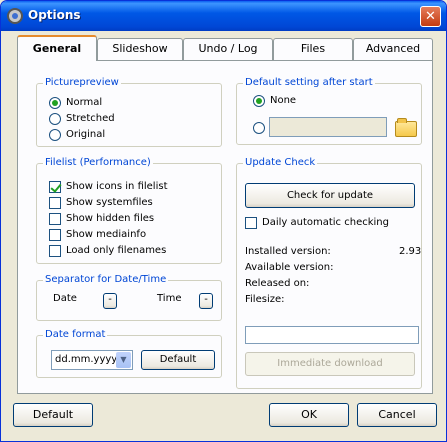 The height and width of the screenshot is (442, 447). What do you see at coordinates (86, 134) in the screenshot?
I see `radio-label: Original` at bounding box center [86, 134].